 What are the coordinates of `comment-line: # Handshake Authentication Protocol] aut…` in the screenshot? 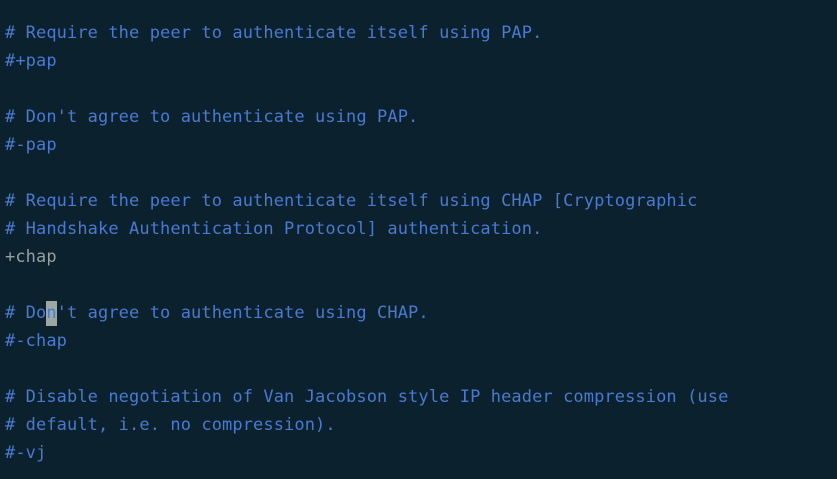 It's located at (421, 229).